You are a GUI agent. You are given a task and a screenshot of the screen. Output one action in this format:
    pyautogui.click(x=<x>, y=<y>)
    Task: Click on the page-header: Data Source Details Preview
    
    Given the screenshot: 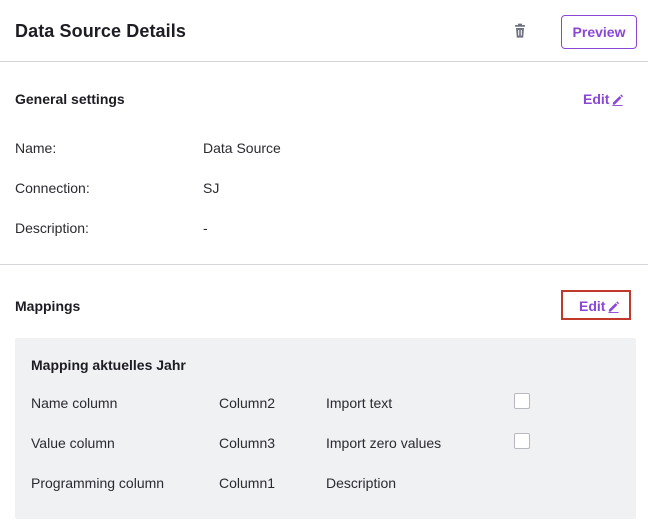 What is the action you would take?
    pyautogui.click(x=324, y=31)
    